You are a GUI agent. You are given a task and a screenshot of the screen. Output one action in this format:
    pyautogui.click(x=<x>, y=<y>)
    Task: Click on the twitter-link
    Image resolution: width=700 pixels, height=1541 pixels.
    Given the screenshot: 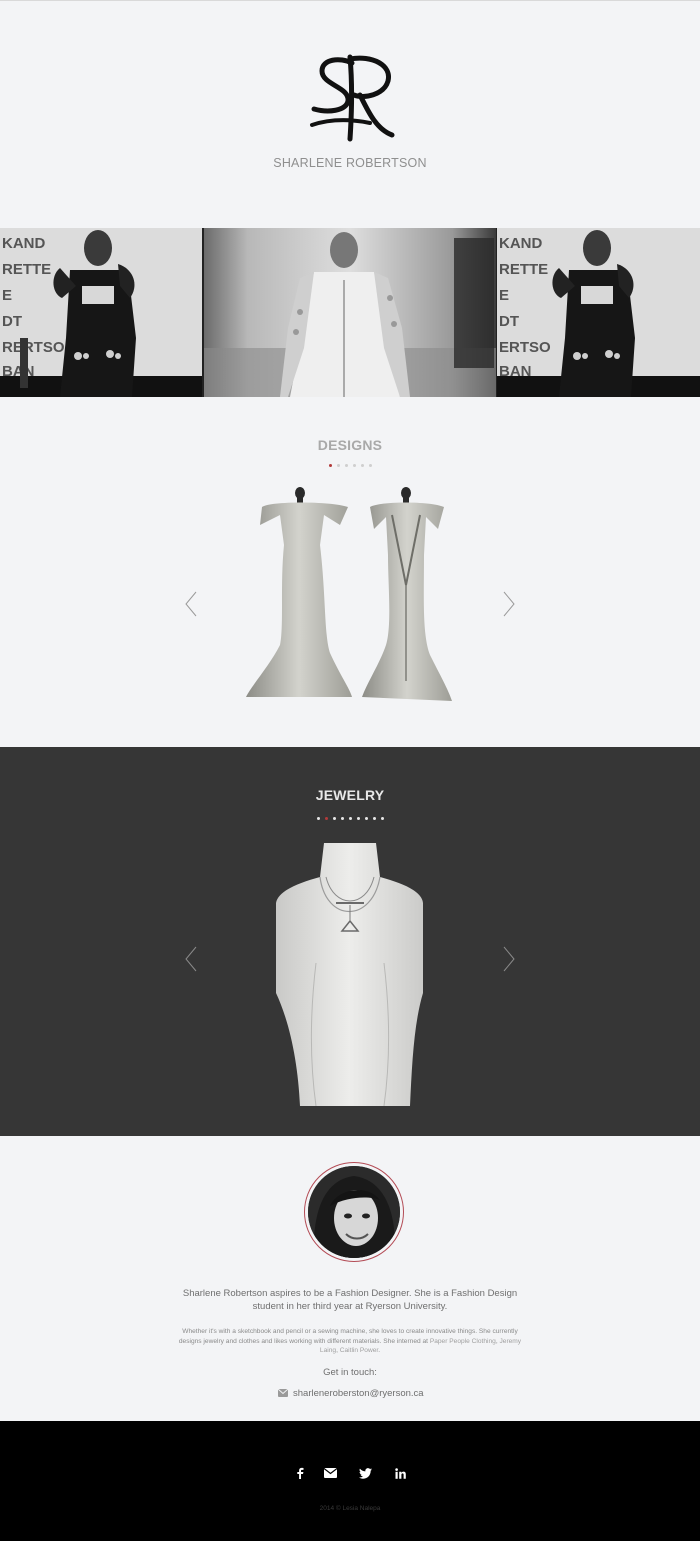 What is the action you would take?
    pyautogui.click(x=365, y=1473)
    